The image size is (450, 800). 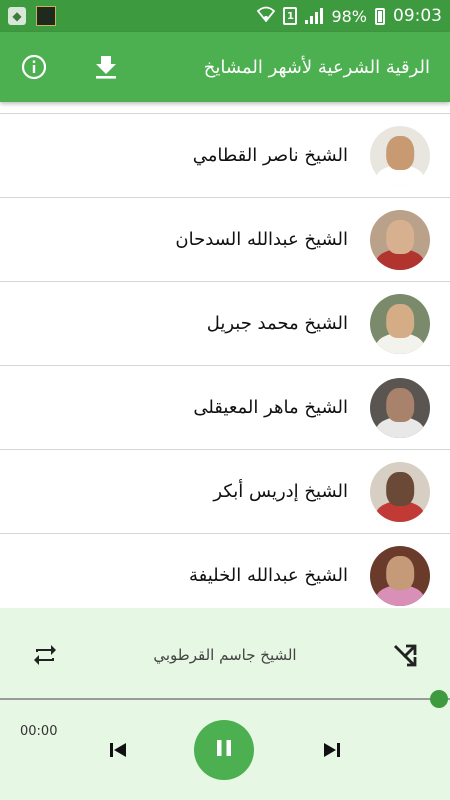 I want to click on notification-app-icon: ◆, so click(x=17, y=16).